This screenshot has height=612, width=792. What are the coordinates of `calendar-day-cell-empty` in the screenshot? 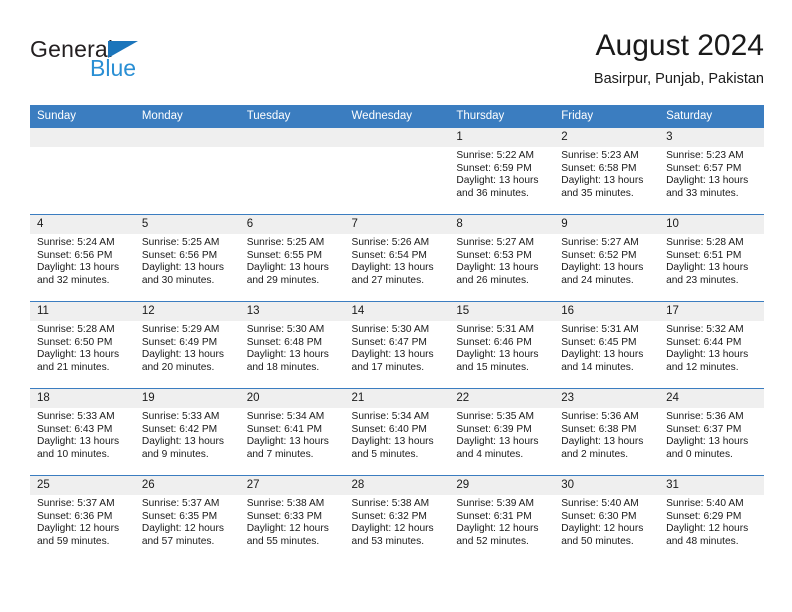 It's located at (397, 171).